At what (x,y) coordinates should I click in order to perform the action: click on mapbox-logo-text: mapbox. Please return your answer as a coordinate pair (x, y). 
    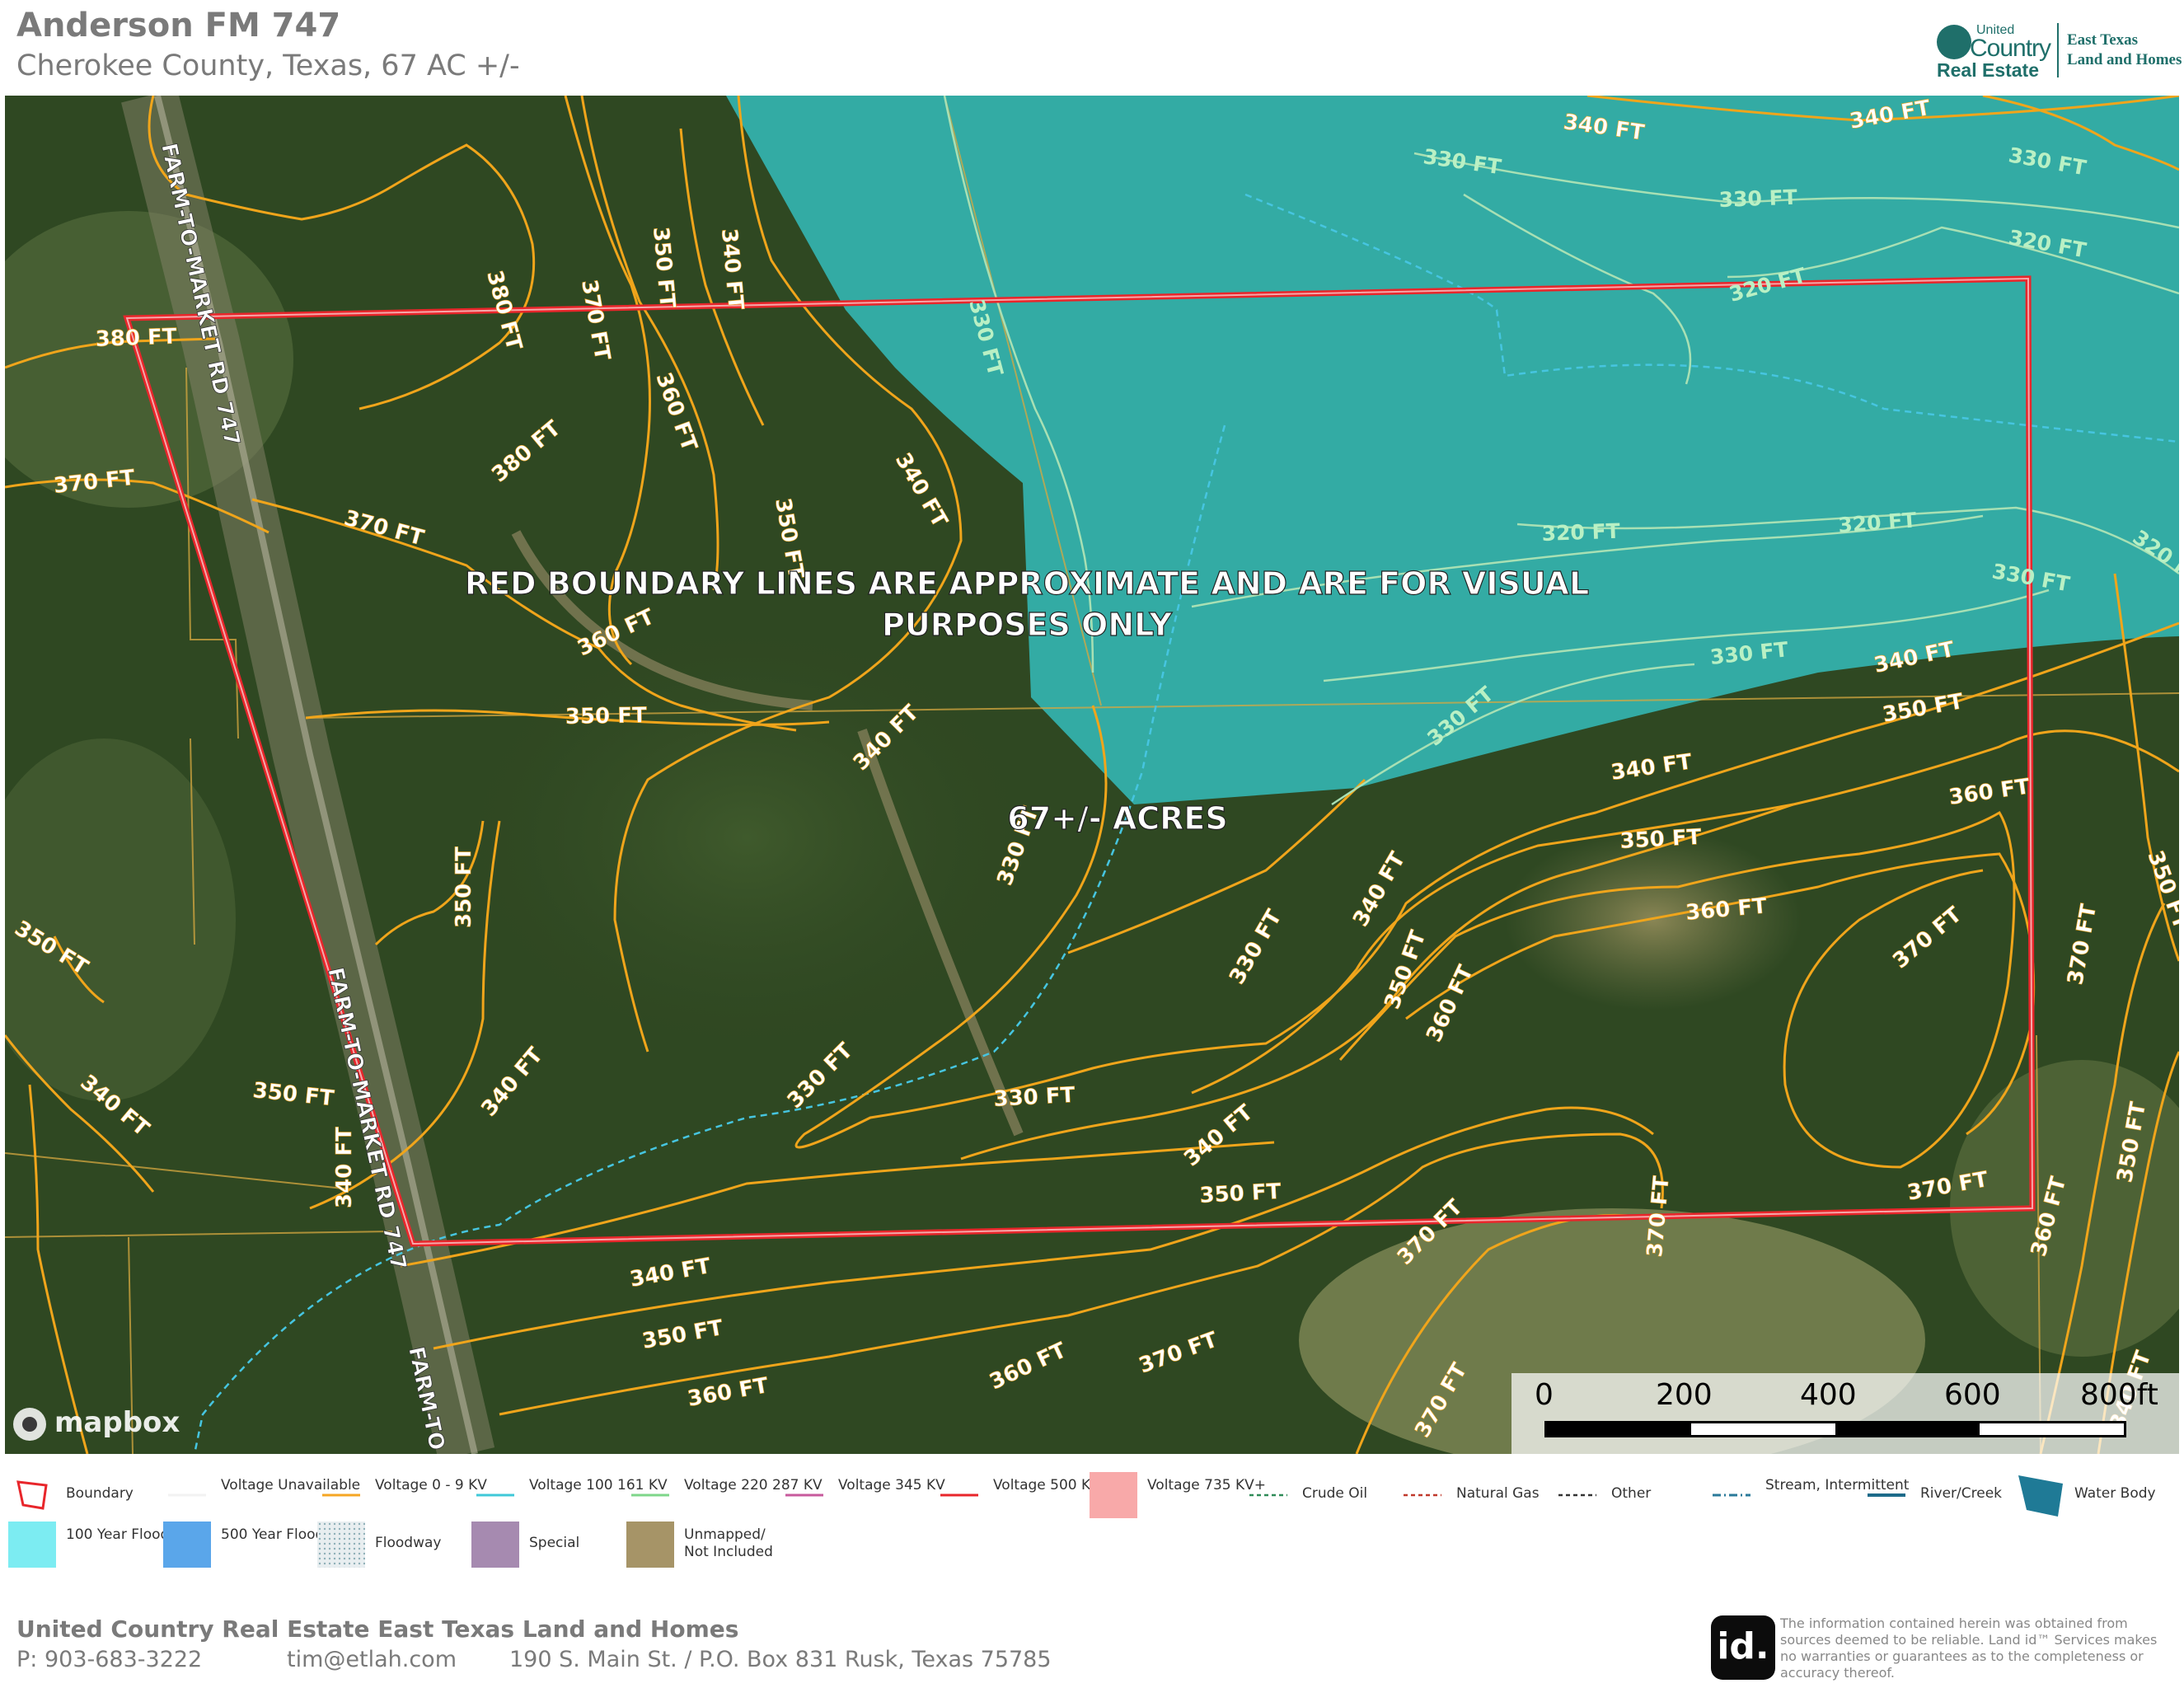
    Looking at the image, I should click on (117, 1422).